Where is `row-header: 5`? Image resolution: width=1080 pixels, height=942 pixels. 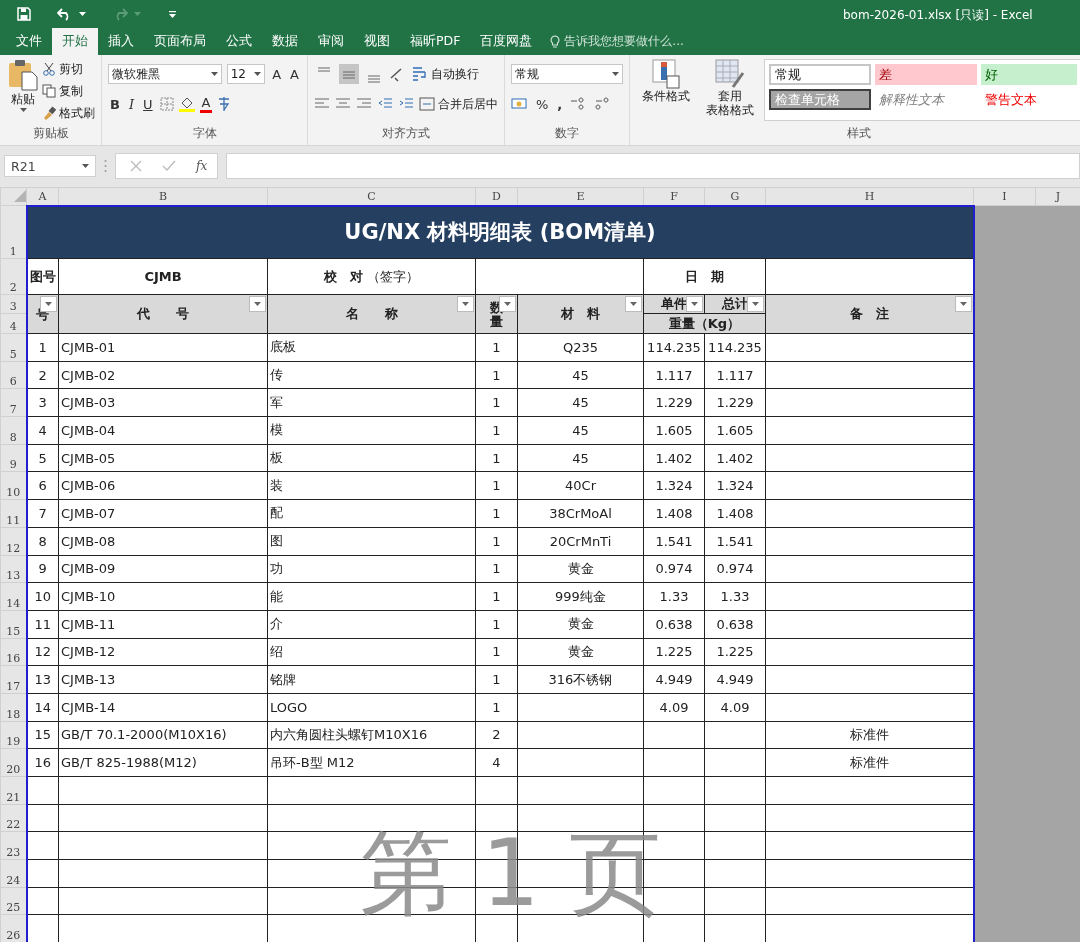
row-header: 5 is located at coordinates (13, 347).